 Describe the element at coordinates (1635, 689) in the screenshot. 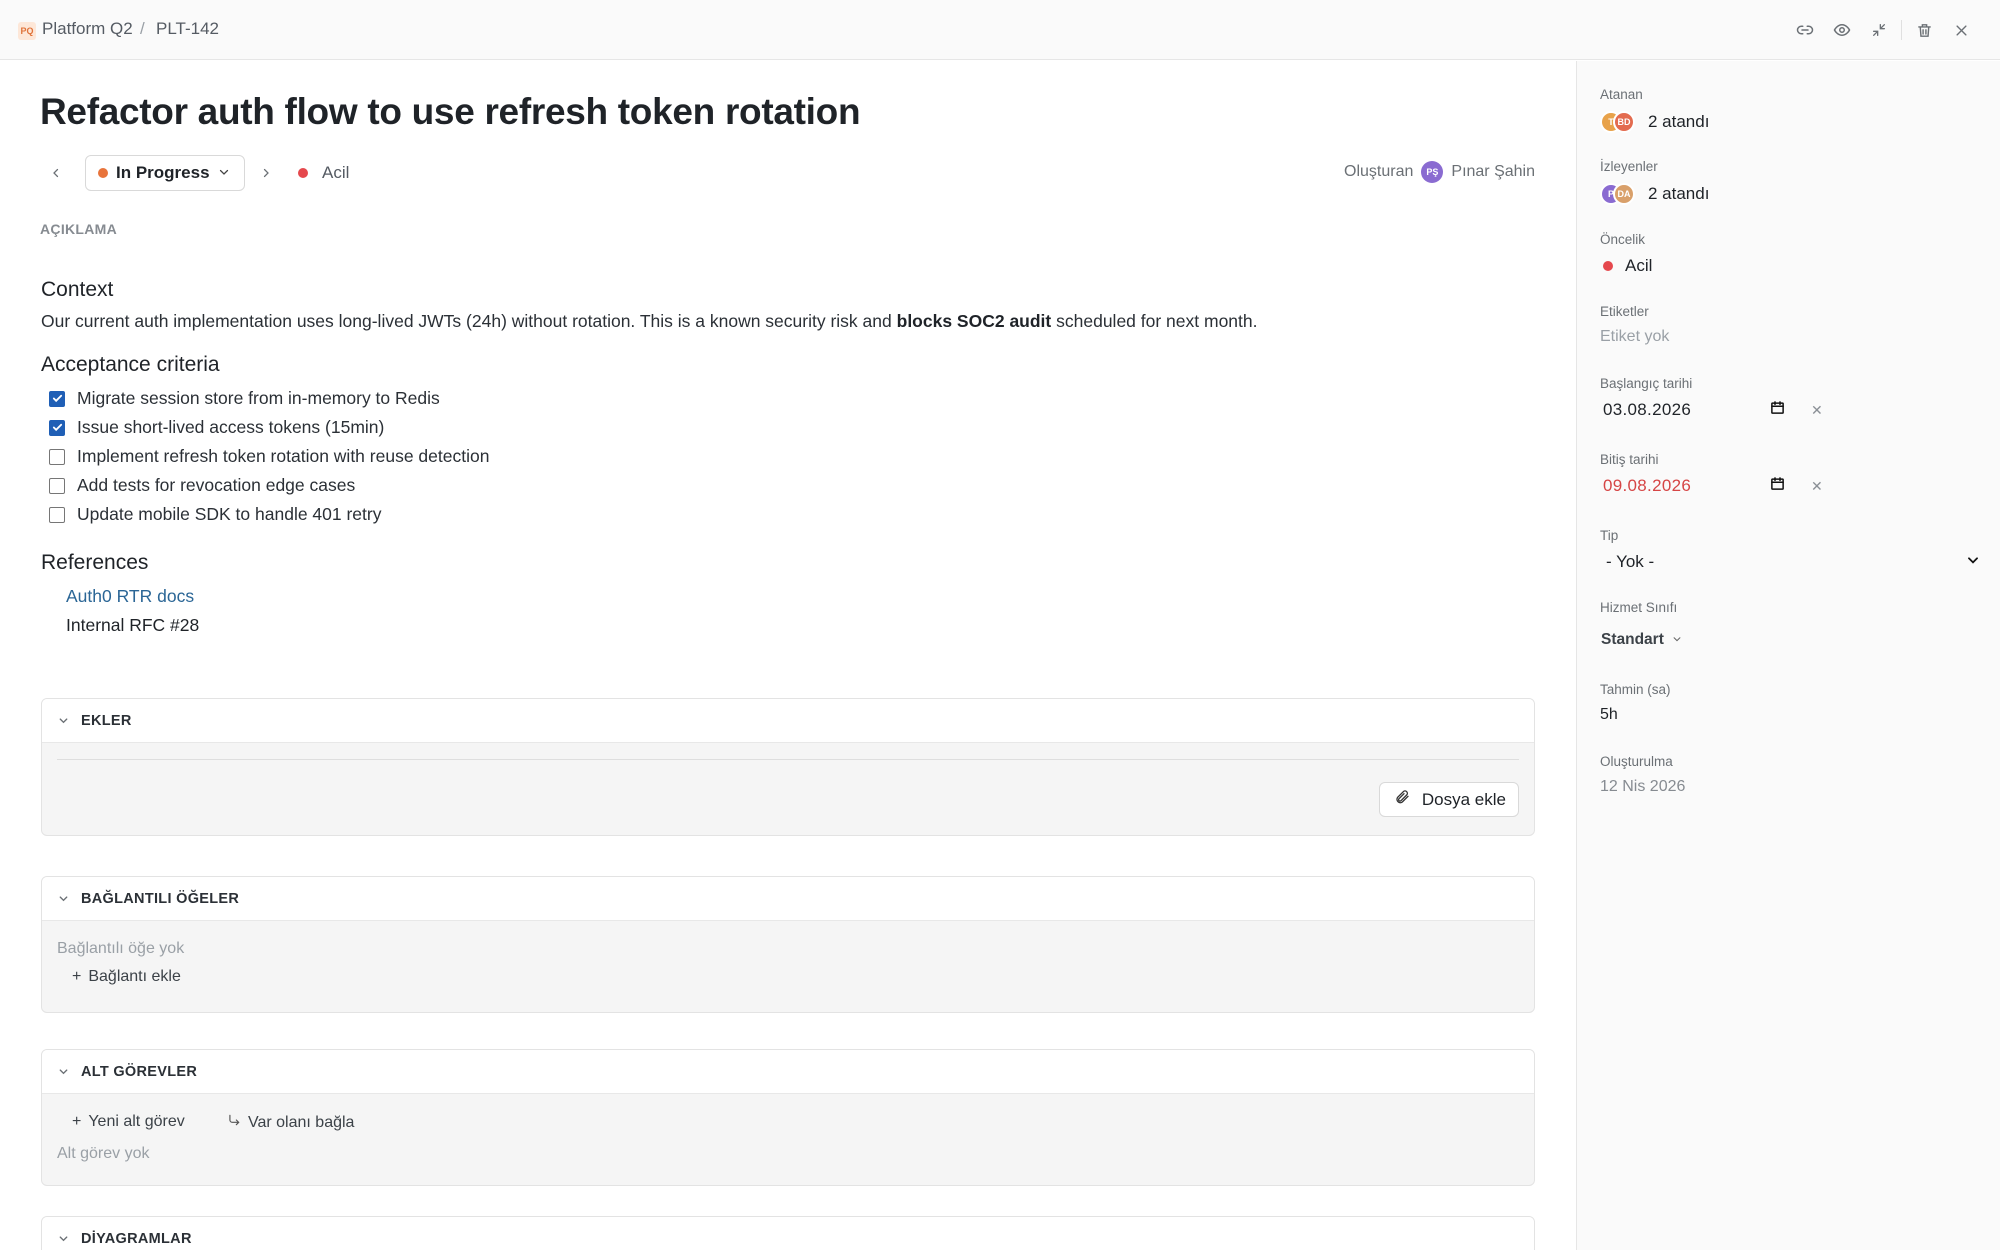

I see `estimate-label: Tahmin (sa)` at that location.